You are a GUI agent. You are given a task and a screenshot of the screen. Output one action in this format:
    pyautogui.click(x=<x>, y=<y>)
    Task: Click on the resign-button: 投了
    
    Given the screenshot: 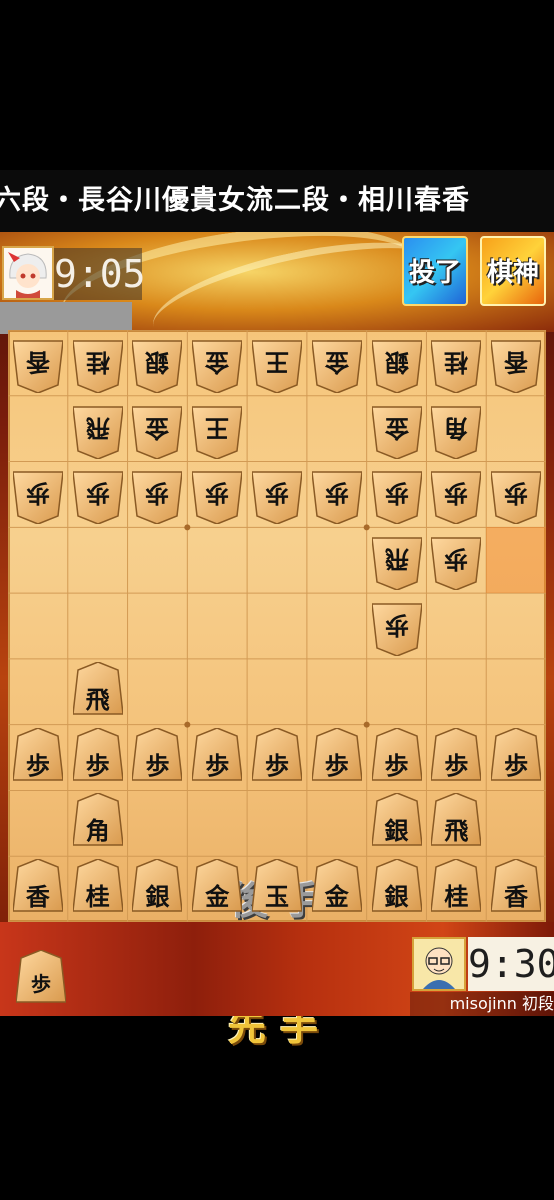 What is the action you would take?
    pyautogui.click(x=435, y=271)
    